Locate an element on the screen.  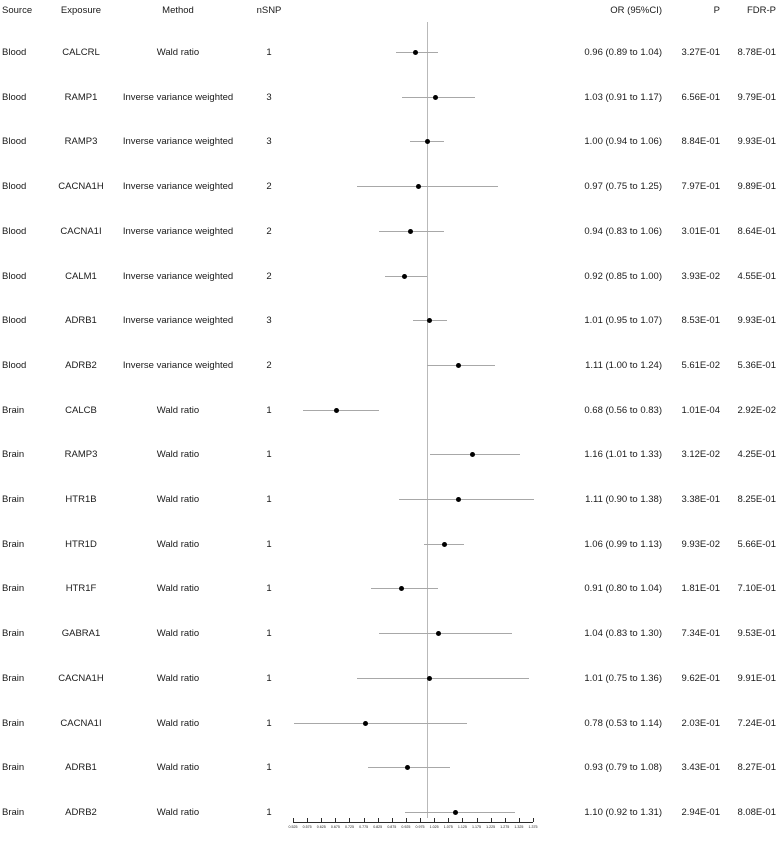
row-fdr-p: 7.10E-01 is located at coordinates (756, 589).